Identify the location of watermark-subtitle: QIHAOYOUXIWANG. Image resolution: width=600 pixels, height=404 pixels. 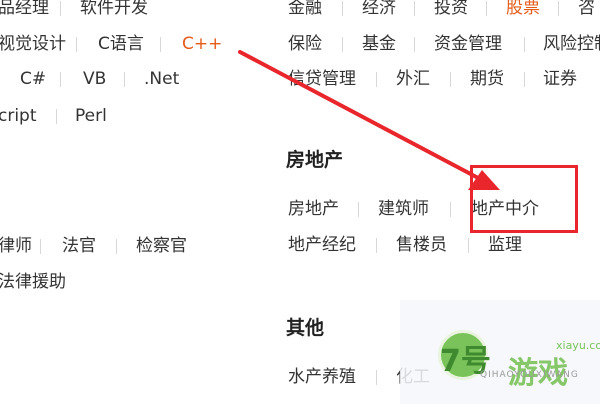
(529, 375).